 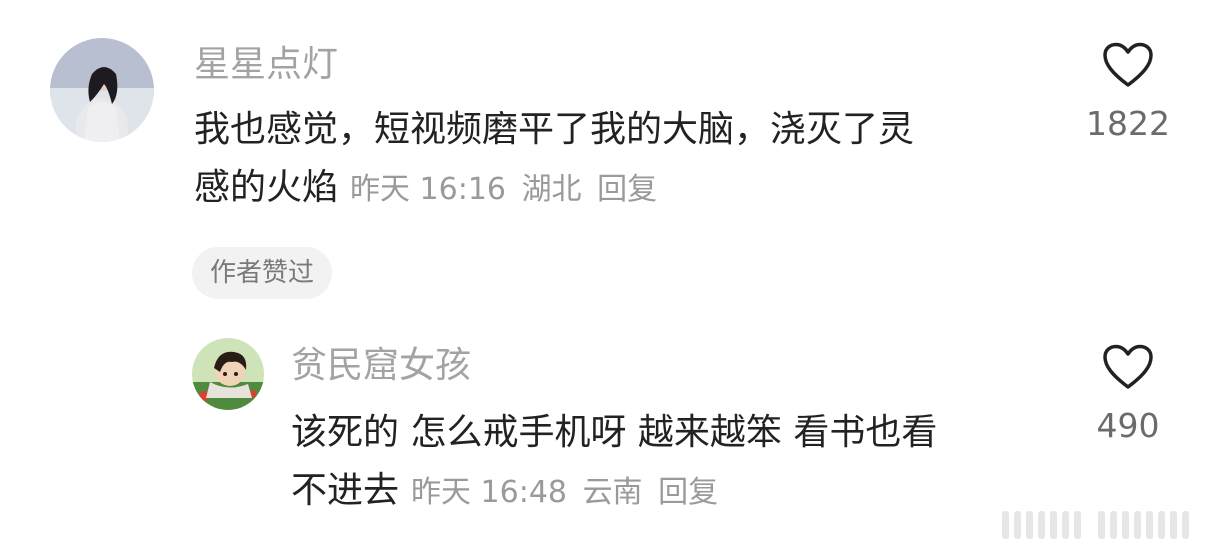 What do you see at coordinates (489, 492) in the screenshot?
I see `comment-time: 昨天 16:48` at bounding box center [489, 492].